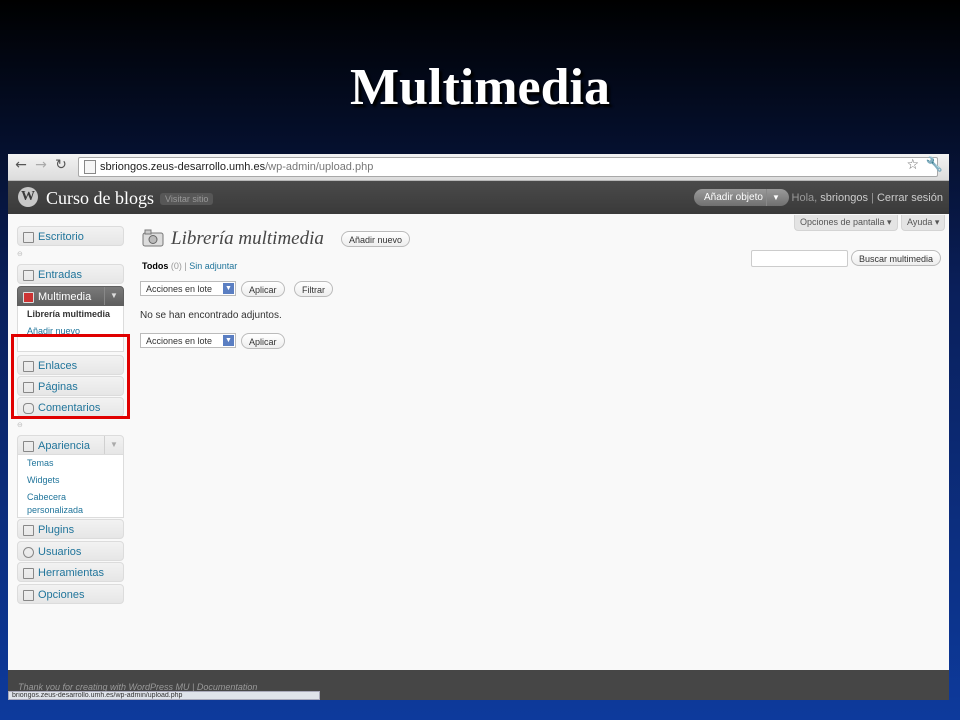 This screenshot has width=960, height=720. I want to click on url-host: sbriongos.zeus-desarrollo.umh.es, so click(183, 167).